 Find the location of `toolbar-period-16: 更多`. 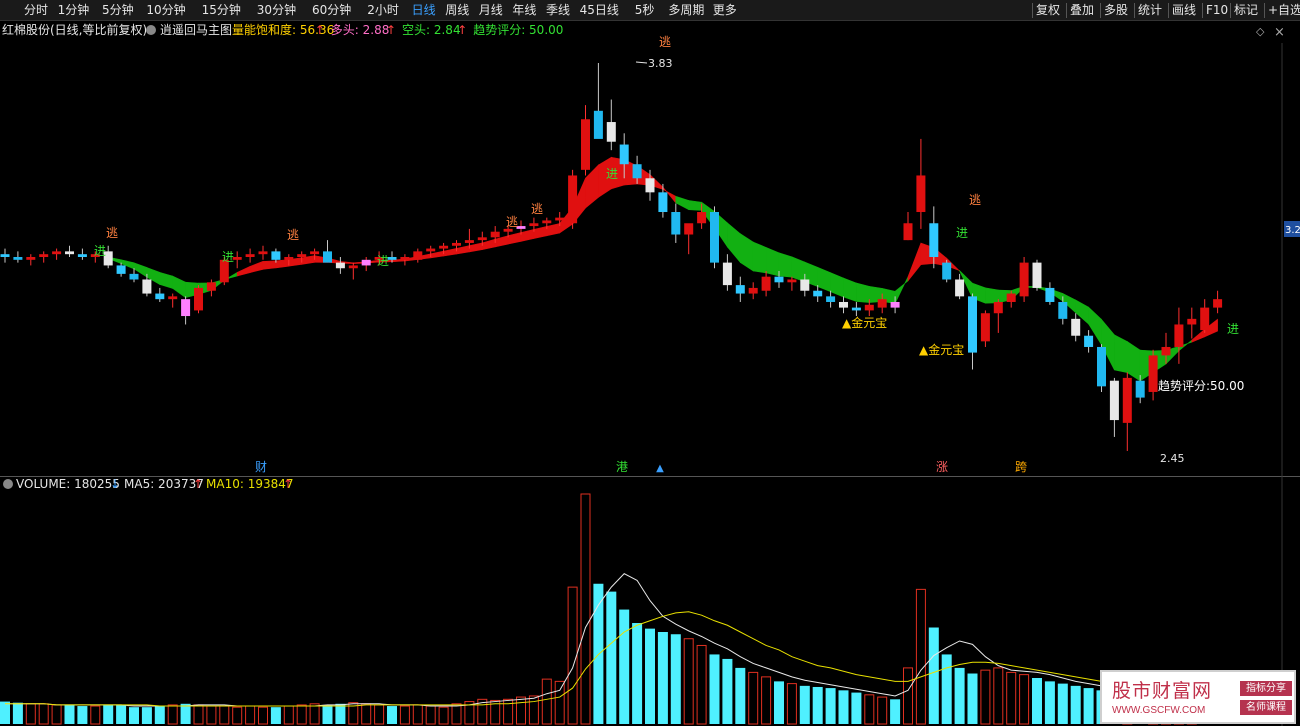

toolbar-period-16: 更多 is located at coordinates (725, 10).